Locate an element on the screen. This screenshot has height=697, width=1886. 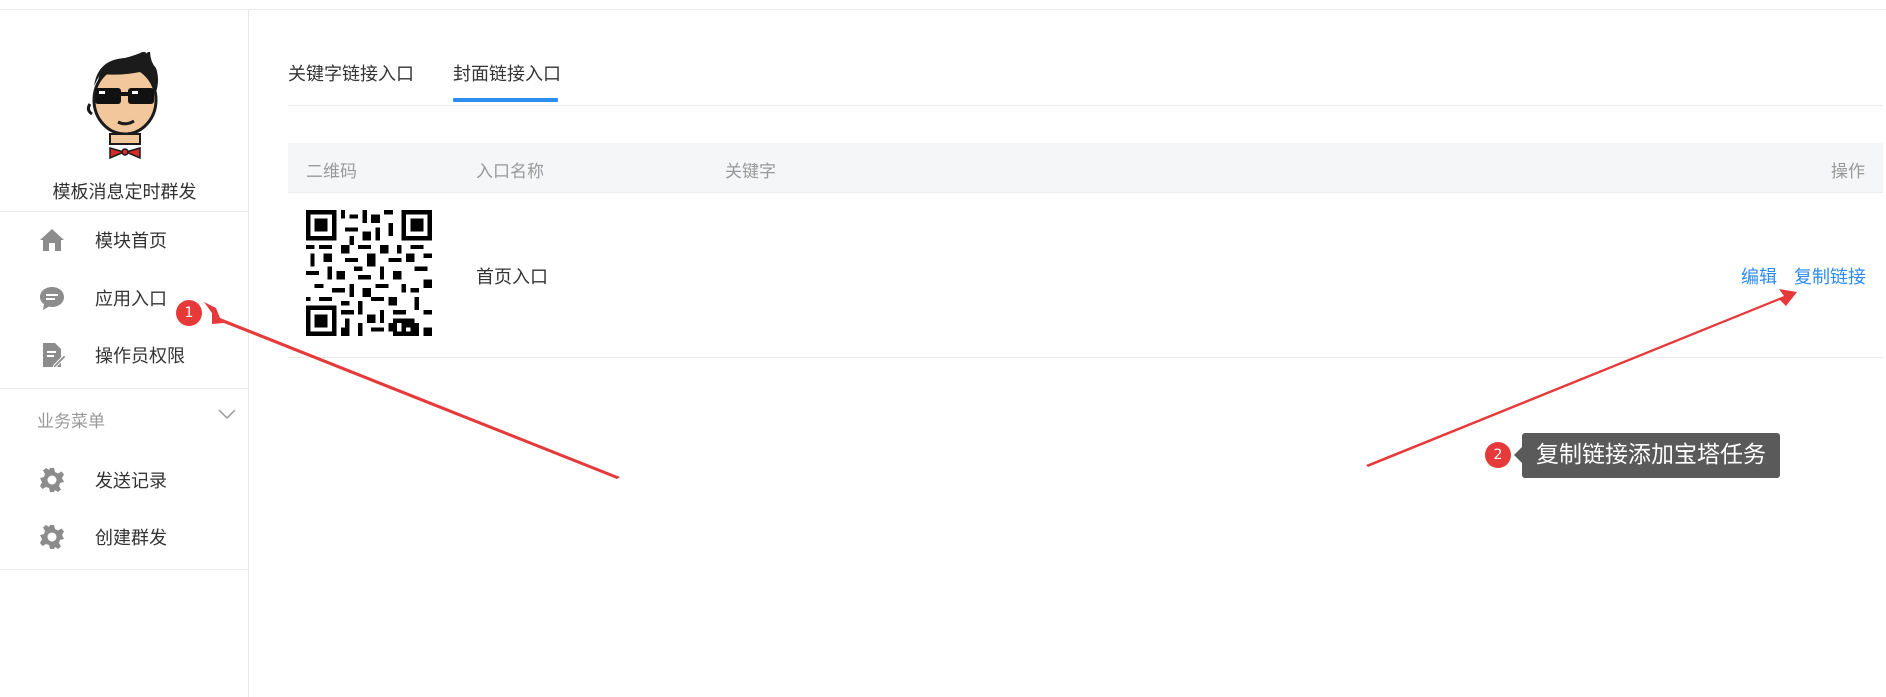
edit-link: 编辑 is located at coordinates (1759, 276).